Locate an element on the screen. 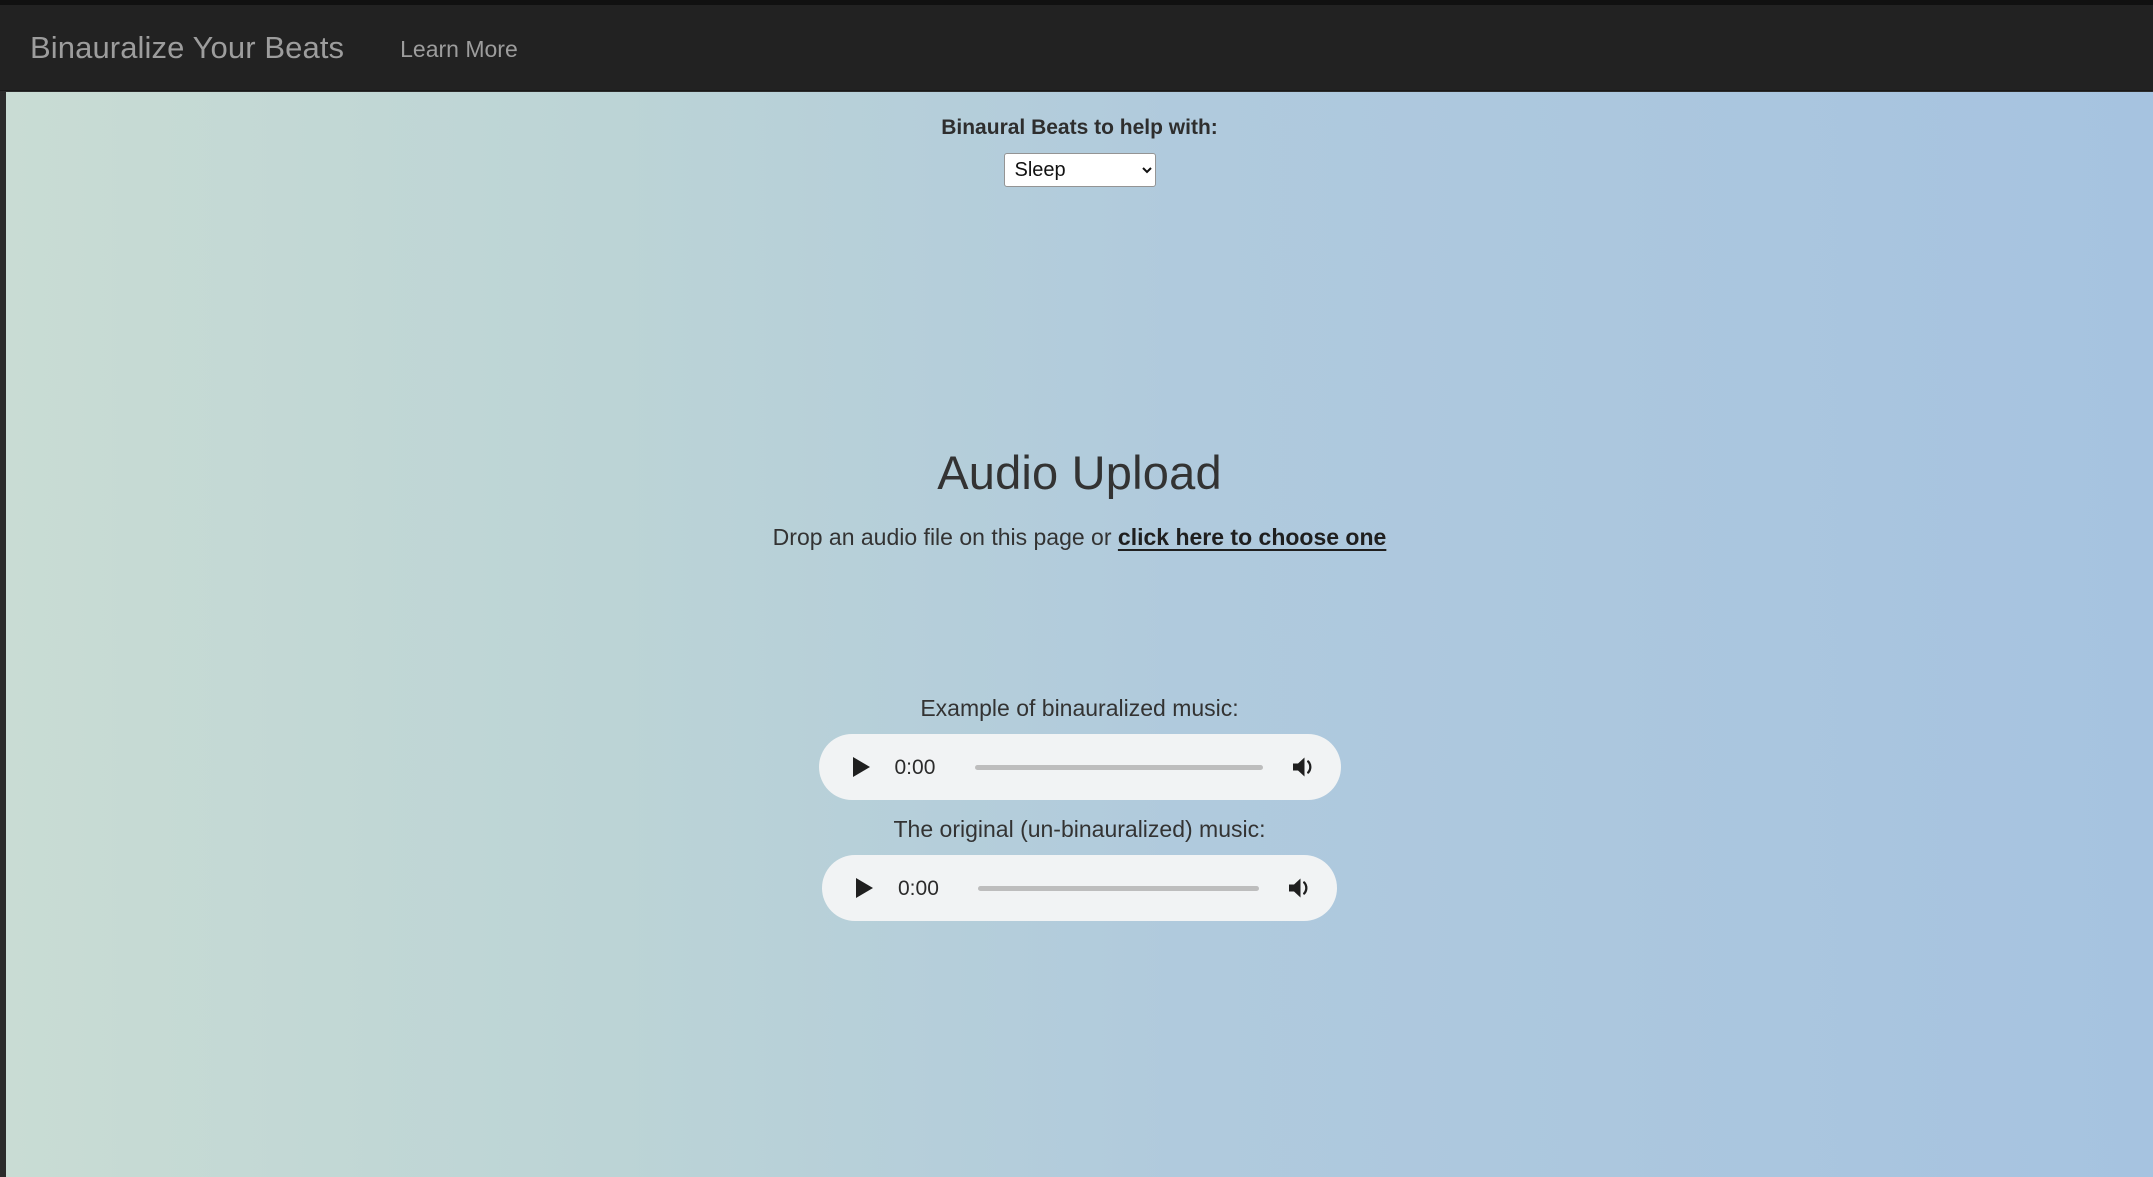 This screenshot has width=2153, height=1177. navbar-inner: Binauralize Your Beats Learn More is located at coordinates (274, 47).